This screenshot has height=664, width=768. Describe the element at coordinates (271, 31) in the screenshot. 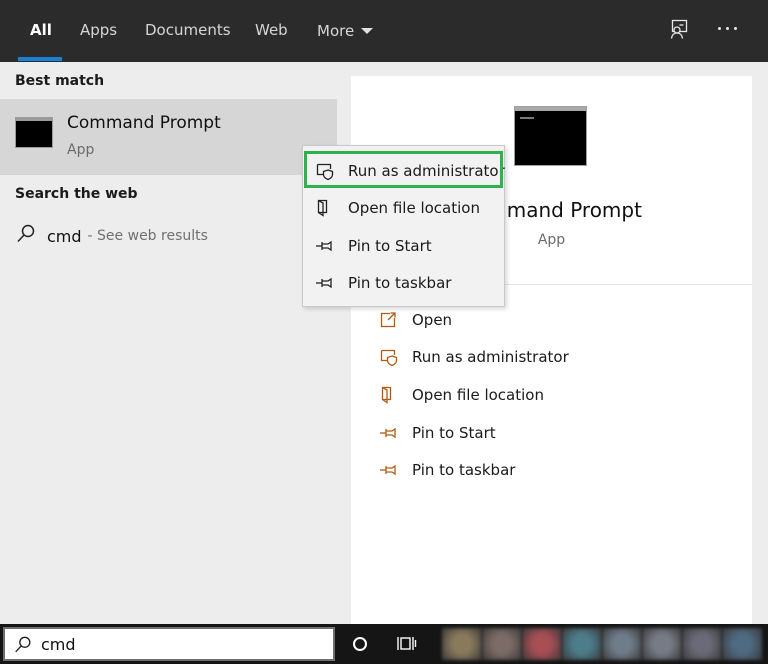

I see `tab-web: Web` at that location.